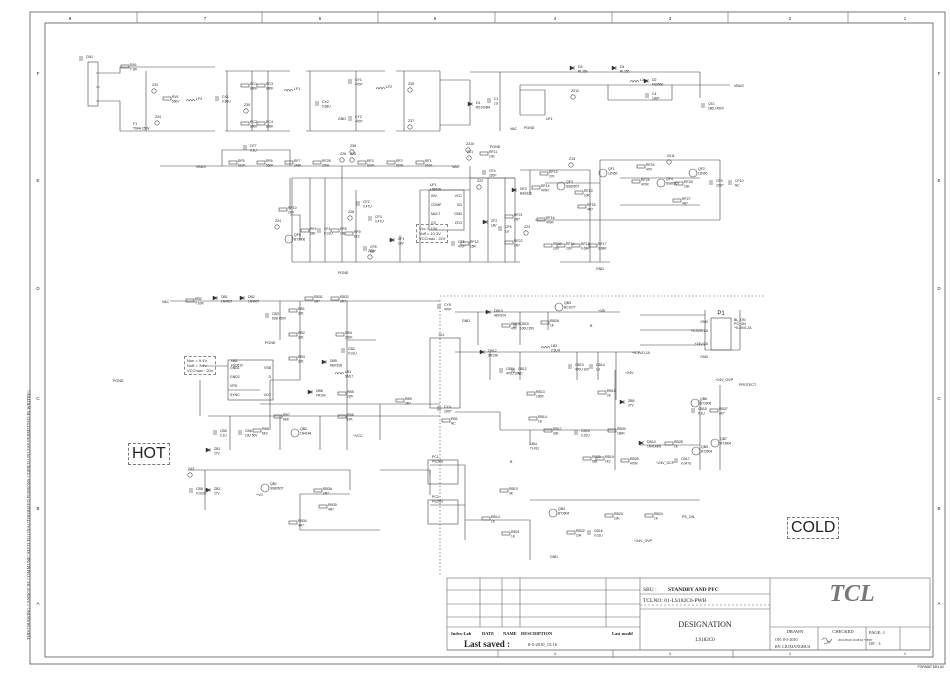  What do you see at coordinates (134, 70) in the screenshot?
I see `component-value: T 3R` at bounding box center [134, 70].